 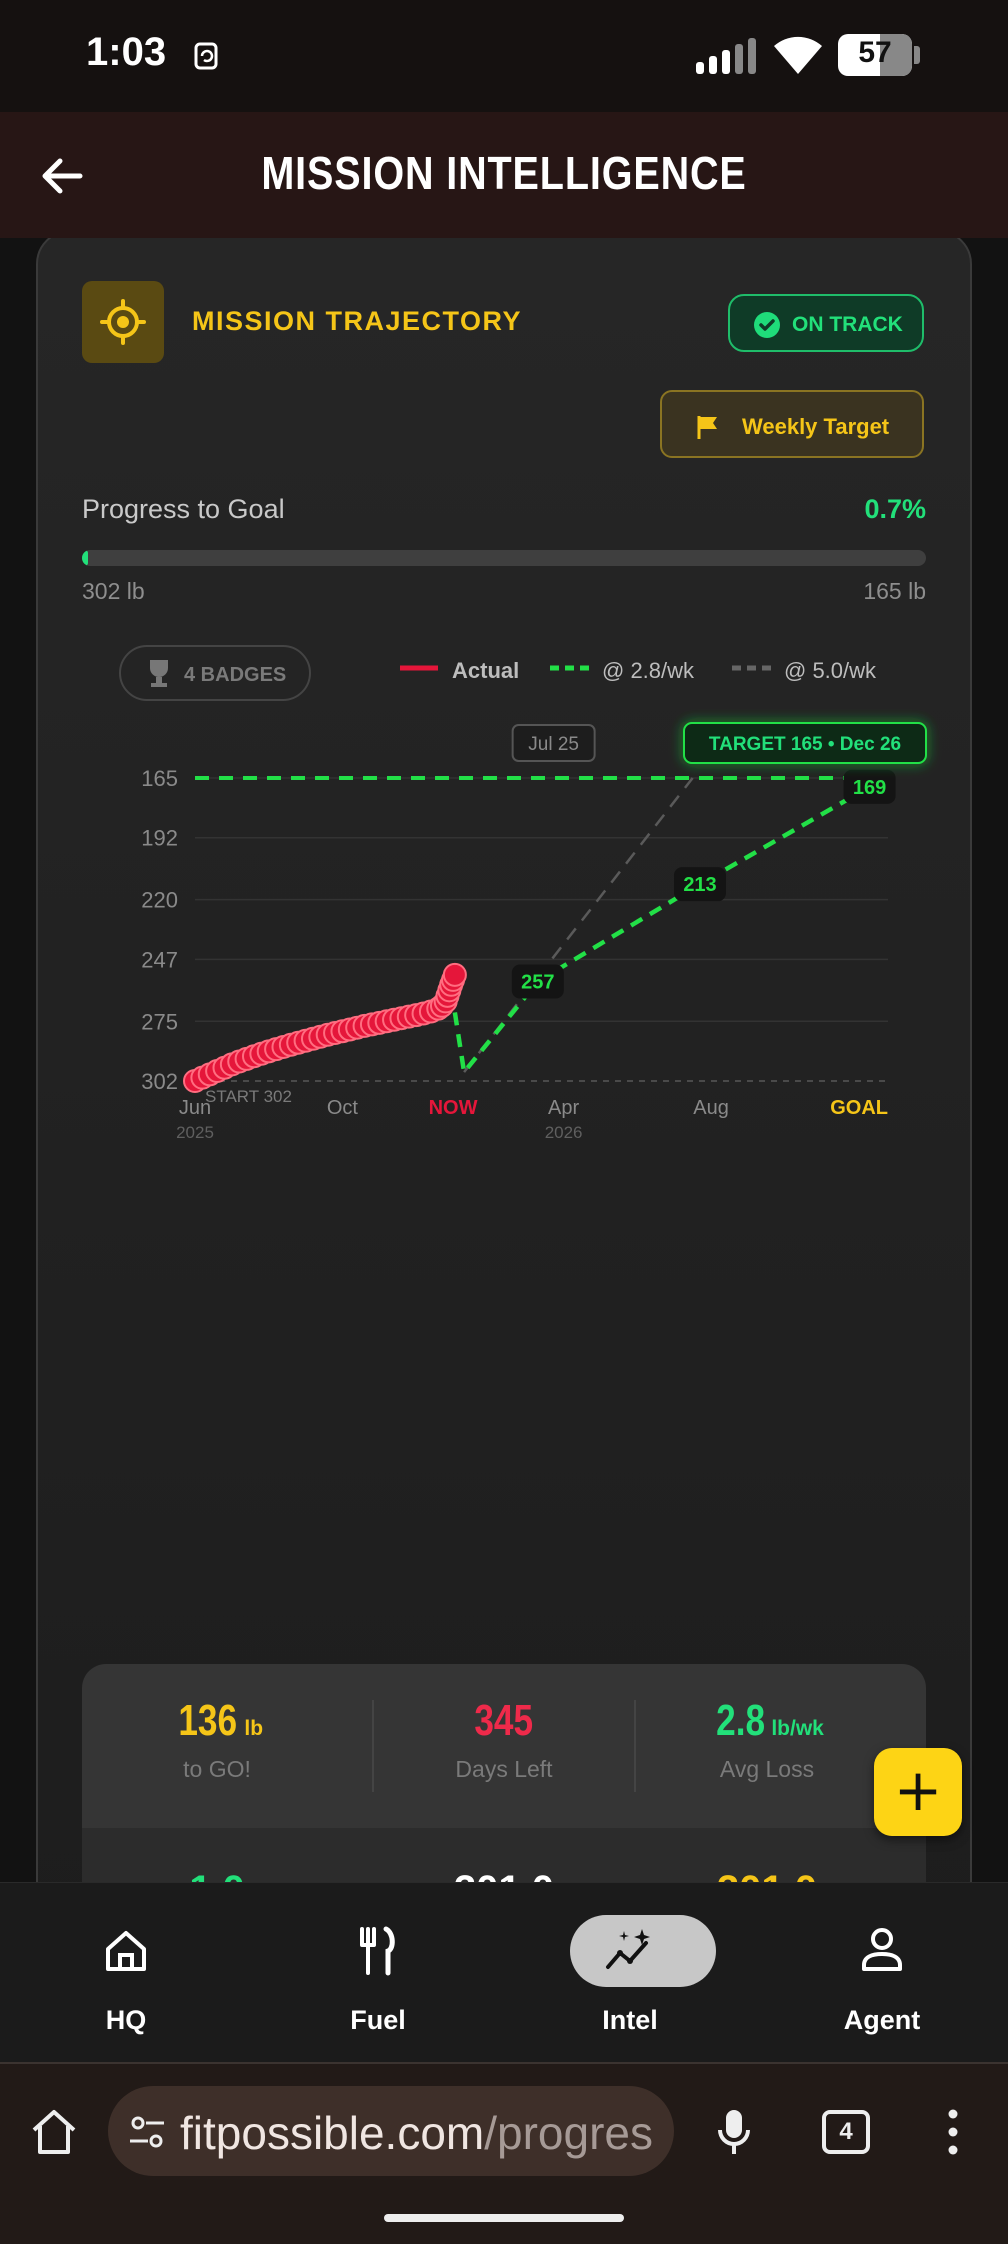 I want to click on x-tick-sublabel: 2026, so click(x=564, y=1132).